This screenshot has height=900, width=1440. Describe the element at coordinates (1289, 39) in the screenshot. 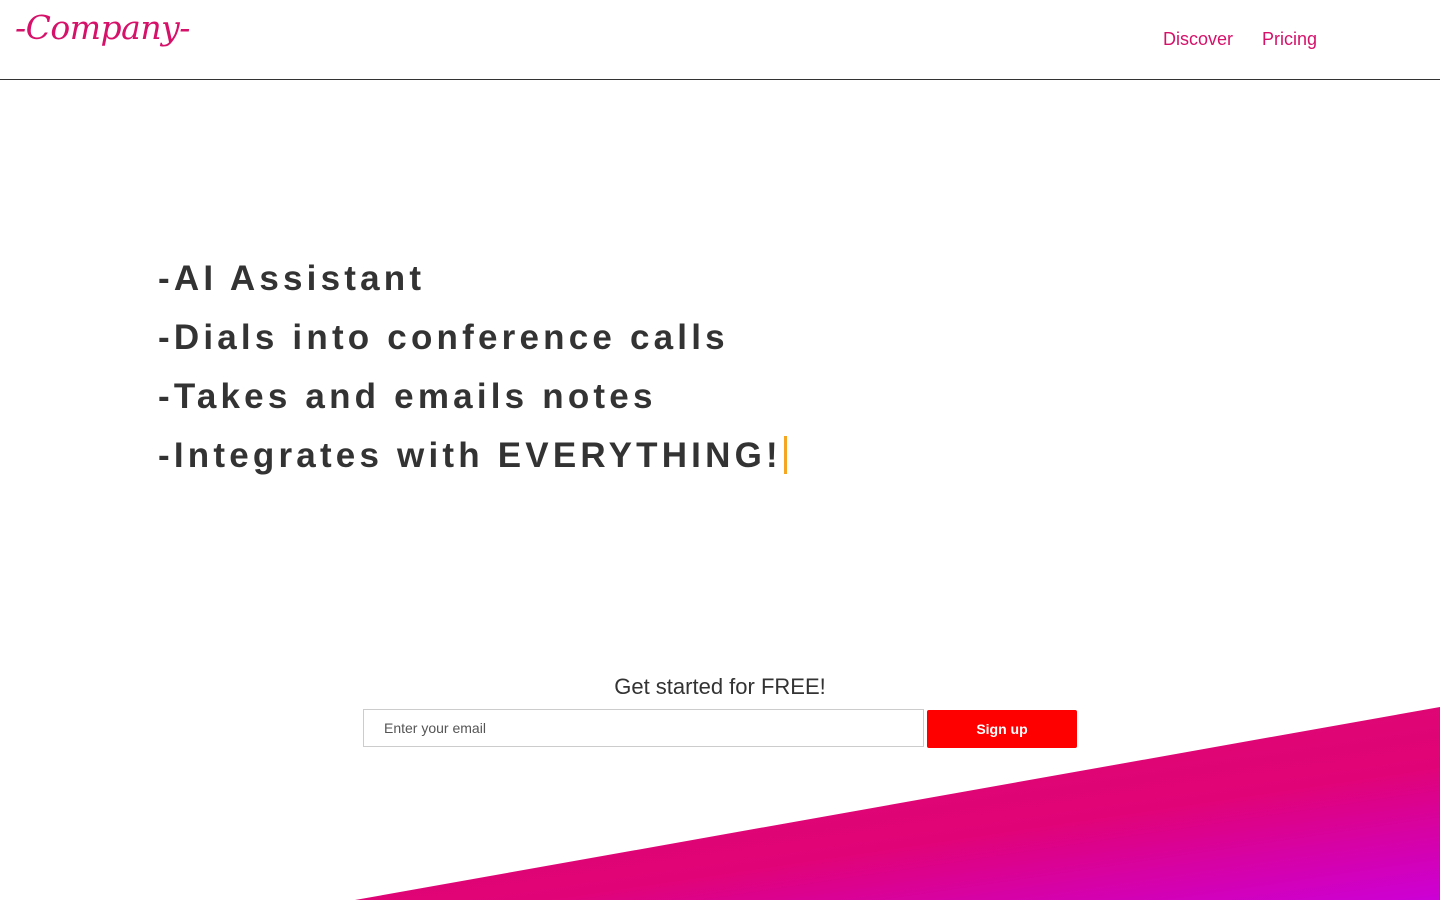

I see `nav-link-pricing: Pricing` at that location.